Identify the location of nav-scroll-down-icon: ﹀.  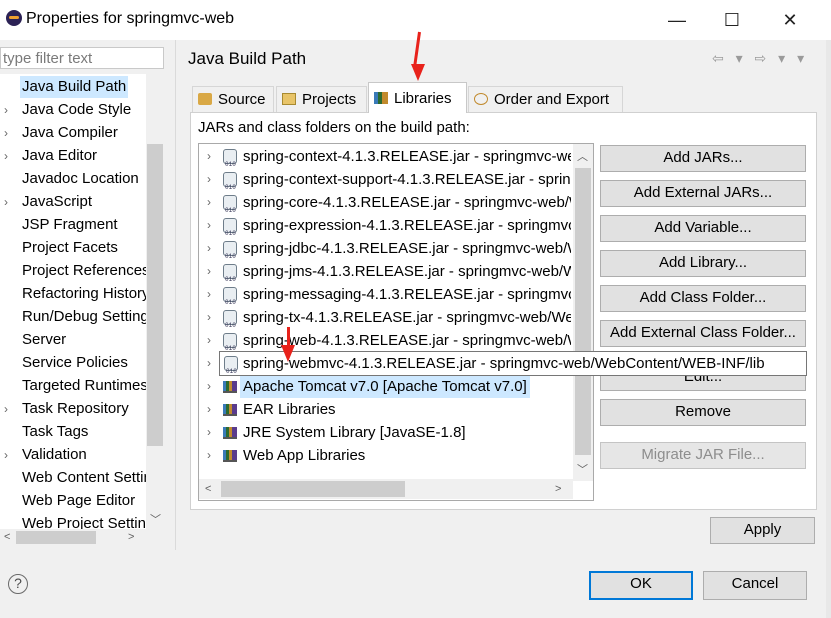
(155, 519).